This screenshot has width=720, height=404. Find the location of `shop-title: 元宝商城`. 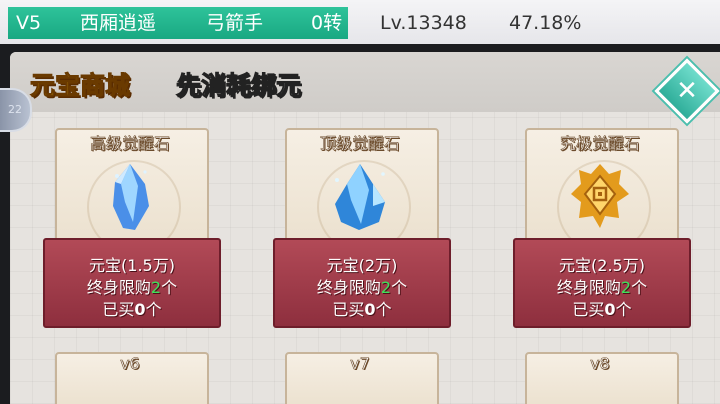

shop-title: 元宝商城 is located at coordinates (80, 86).